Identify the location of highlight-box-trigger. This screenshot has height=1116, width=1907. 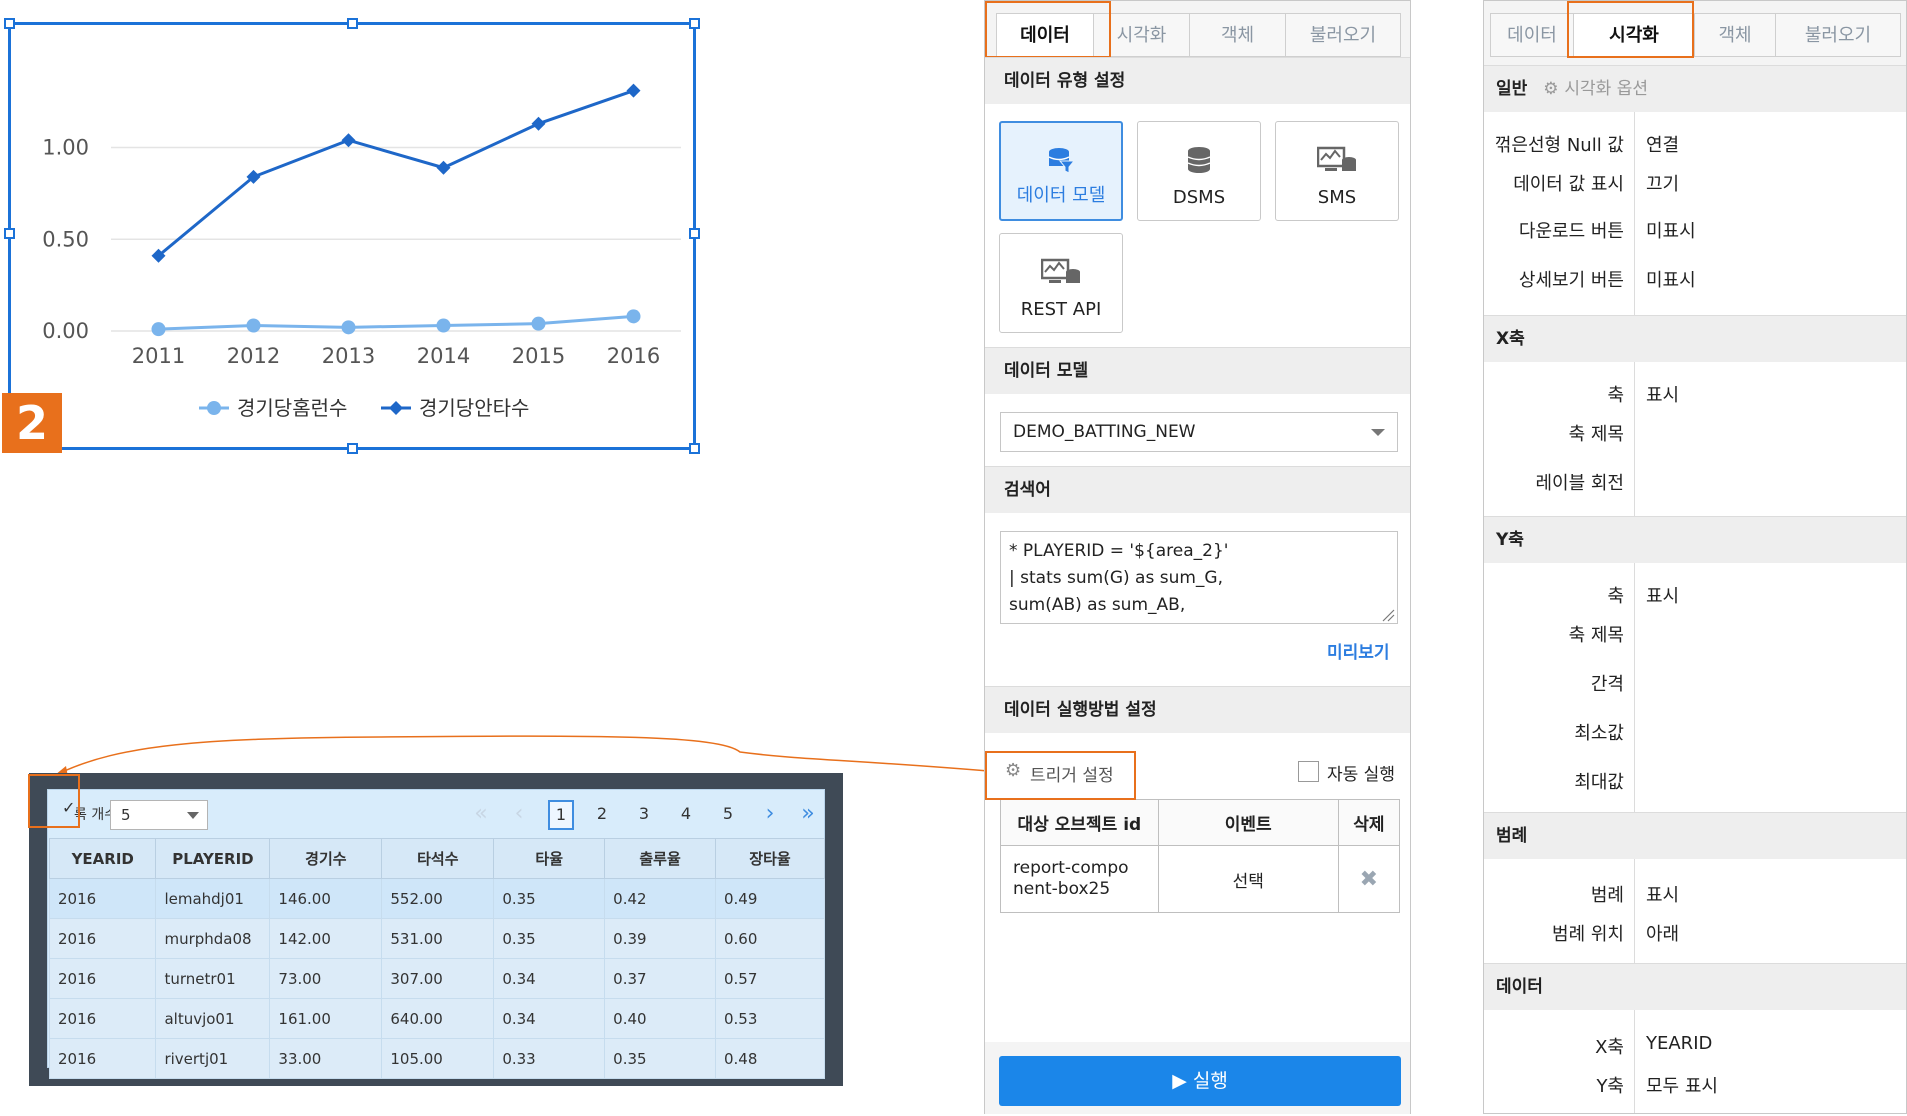
(1060, 775).